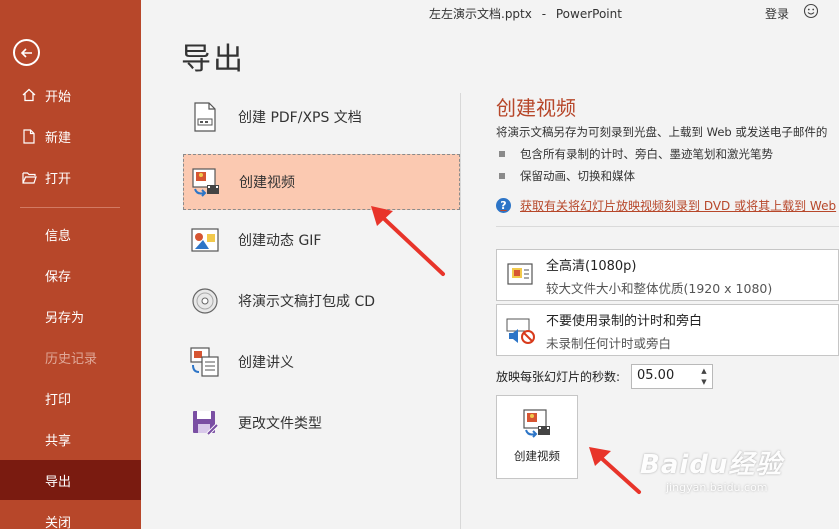 The width and height of the screenshot is (839, 529). Describe the element at coordinates (307, 302) in the screenshot. I see `export-option-label: 将演示文稿打包成 CD` at that location.